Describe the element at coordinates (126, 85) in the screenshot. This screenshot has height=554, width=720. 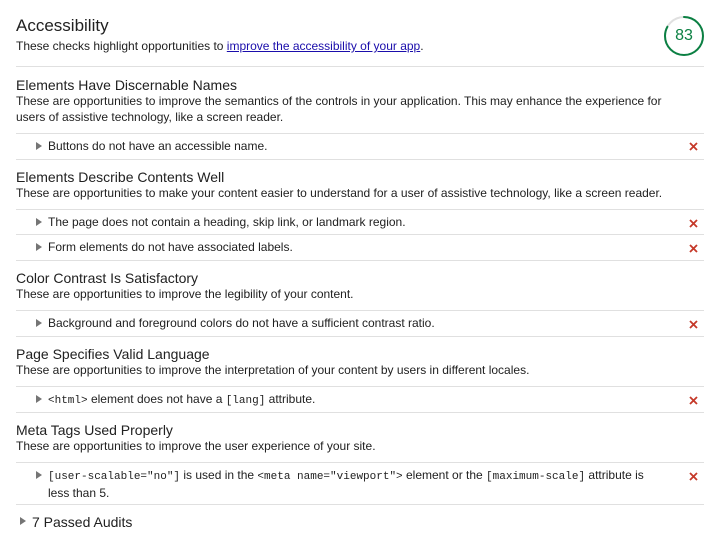
I see `group-title-discernable-names: Elements Have Discernable Names` at that location.